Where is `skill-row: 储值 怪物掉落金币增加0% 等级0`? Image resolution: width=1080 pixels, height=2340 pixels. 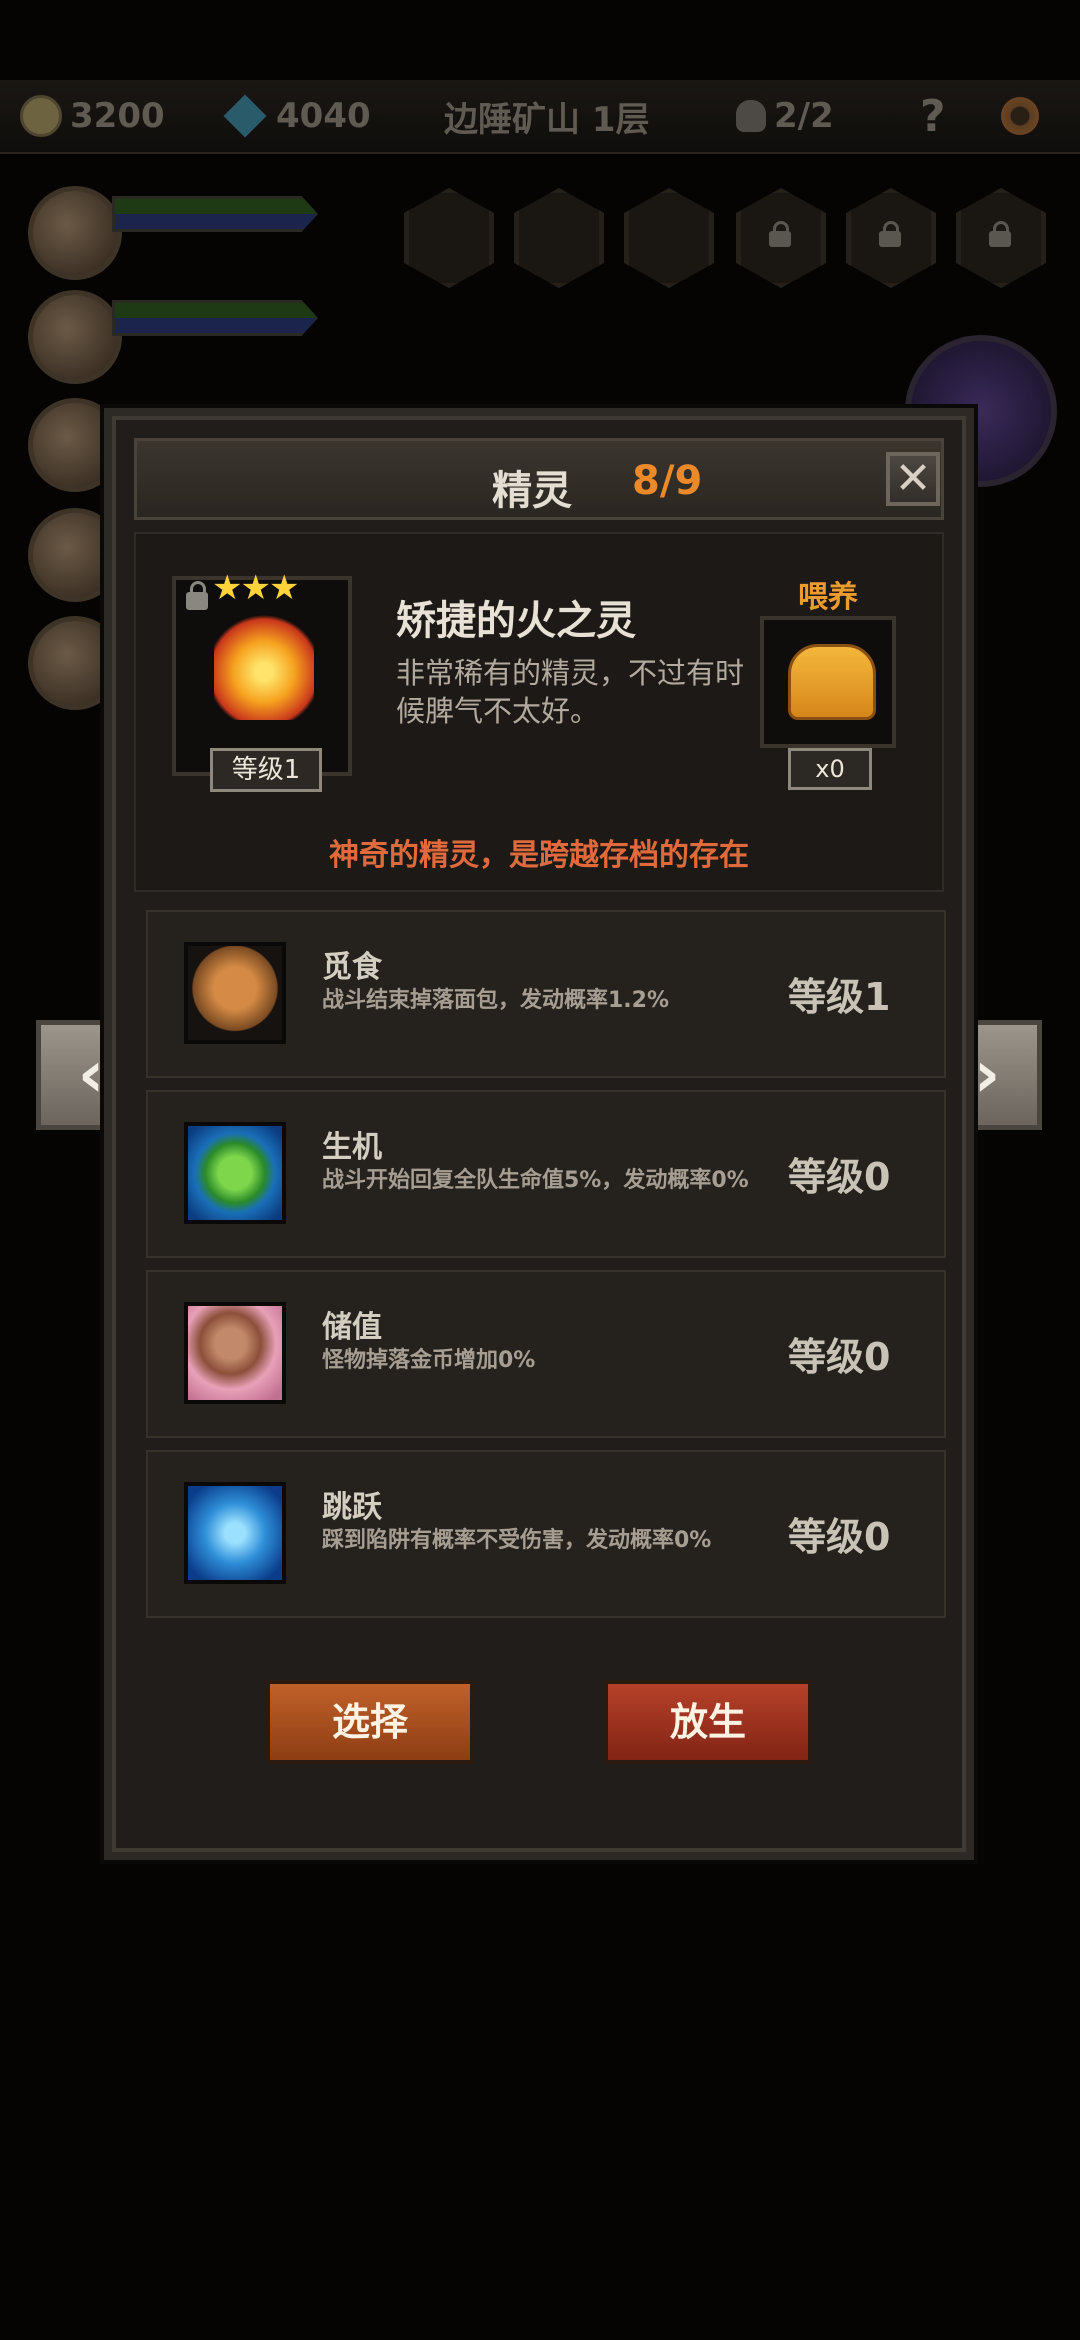 skill-row: 储值 怪物掉落金币增加0% 等级0 is located at coordinates (546, 1354).